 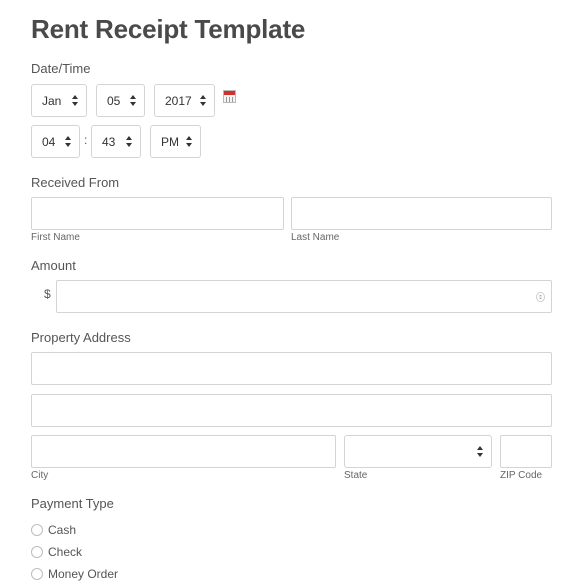 I want to click on currency-symbol: $, so click(x=47, y=294).